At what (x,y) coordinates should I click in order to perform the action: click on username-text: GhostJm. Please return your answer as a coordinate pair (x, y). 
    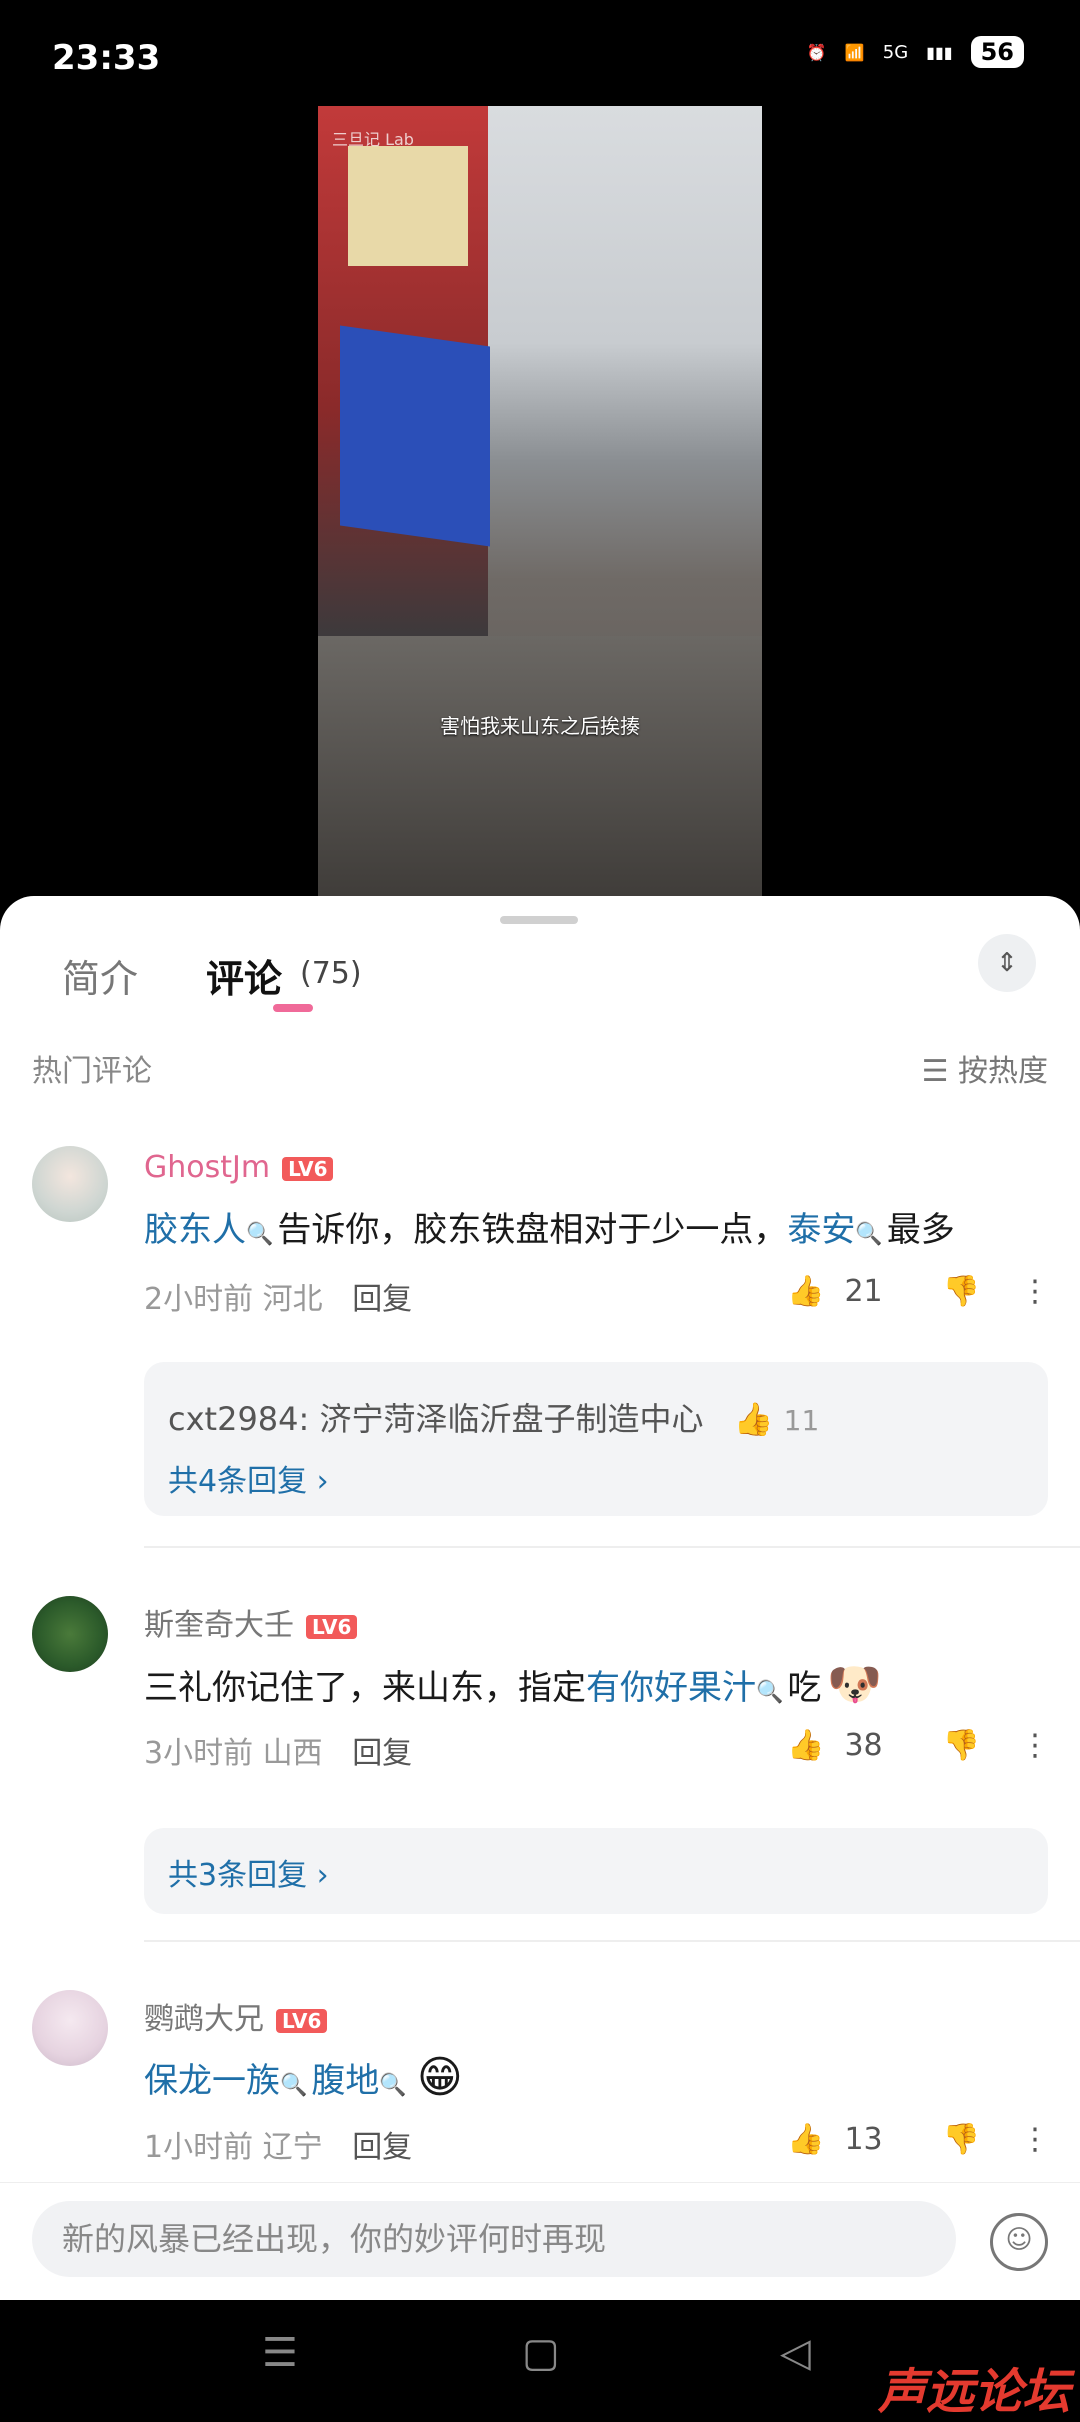
    Looking at the image, I should click on (207, 1167).